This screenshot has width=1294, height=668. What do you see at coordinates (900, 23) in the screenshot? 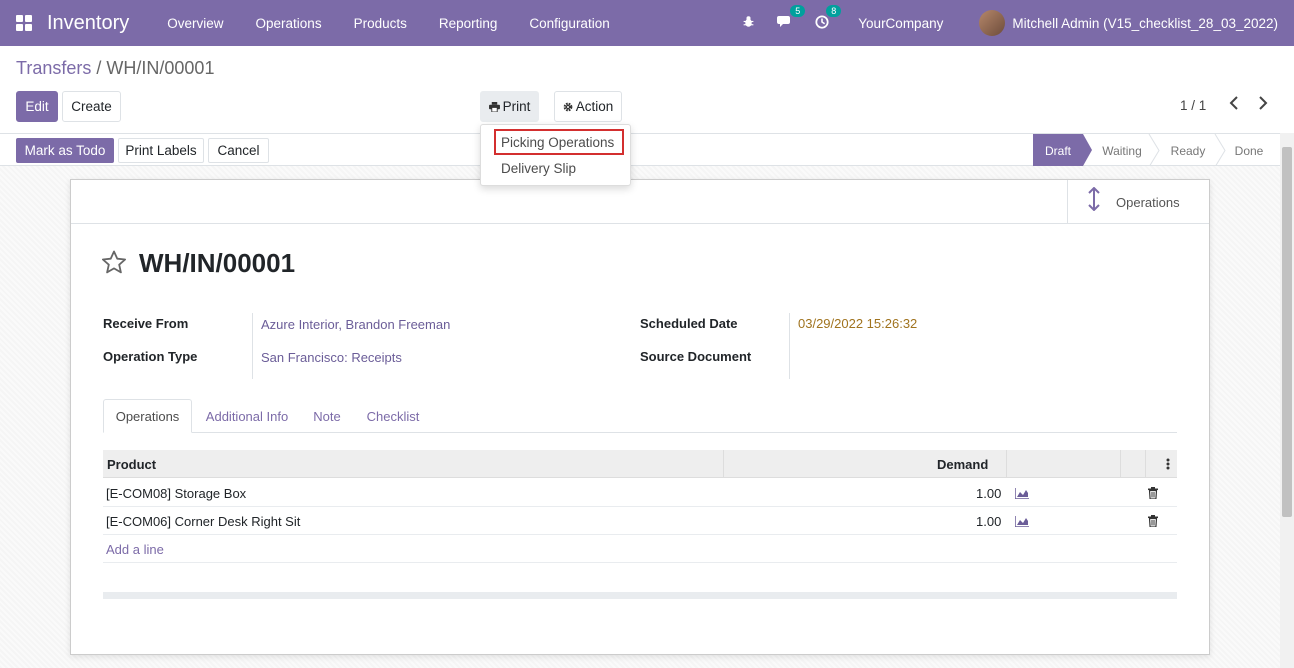
I see `company-switcher: YourCompany` at bounding box center [900, 23].